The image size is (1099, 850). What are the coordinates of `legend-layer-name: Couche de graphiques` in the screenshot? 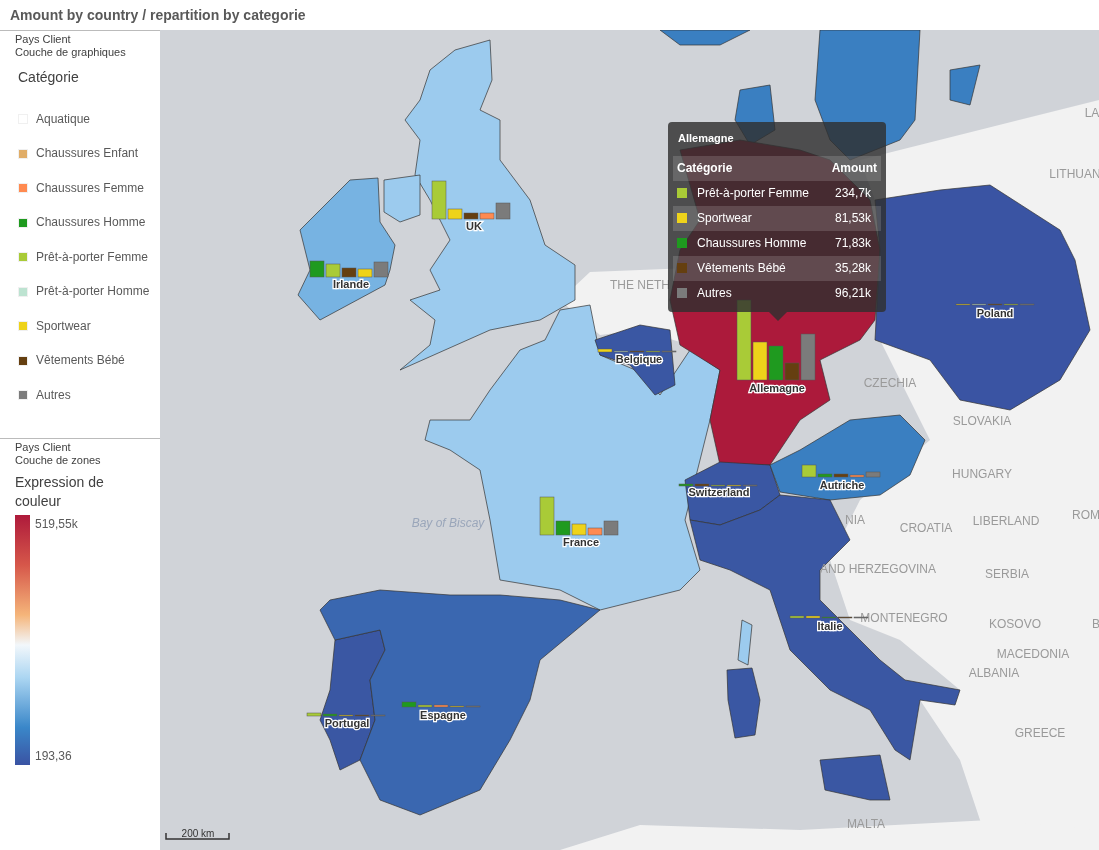 It's located at (71, 52).